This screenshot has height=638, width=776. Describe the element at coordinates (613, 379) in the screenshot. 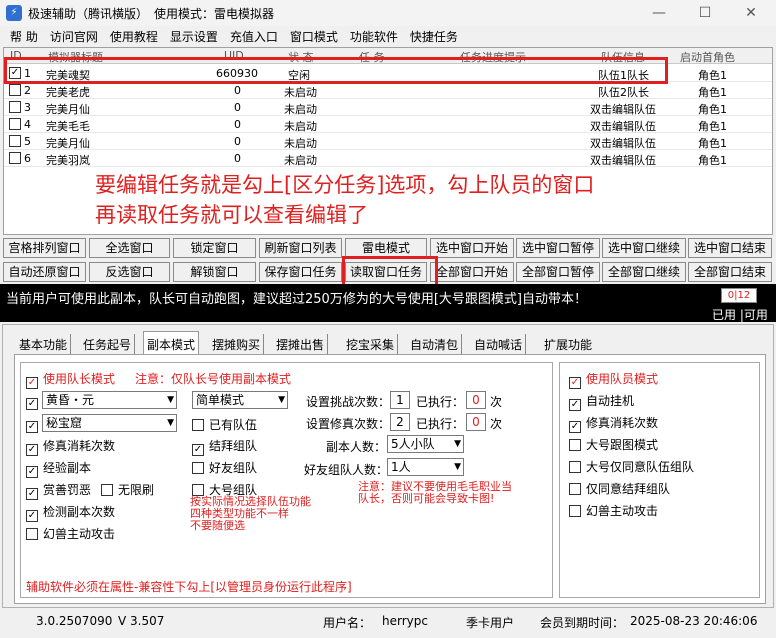

I see `use-member-checkbox: ✓ 使用队员模式` at that location.